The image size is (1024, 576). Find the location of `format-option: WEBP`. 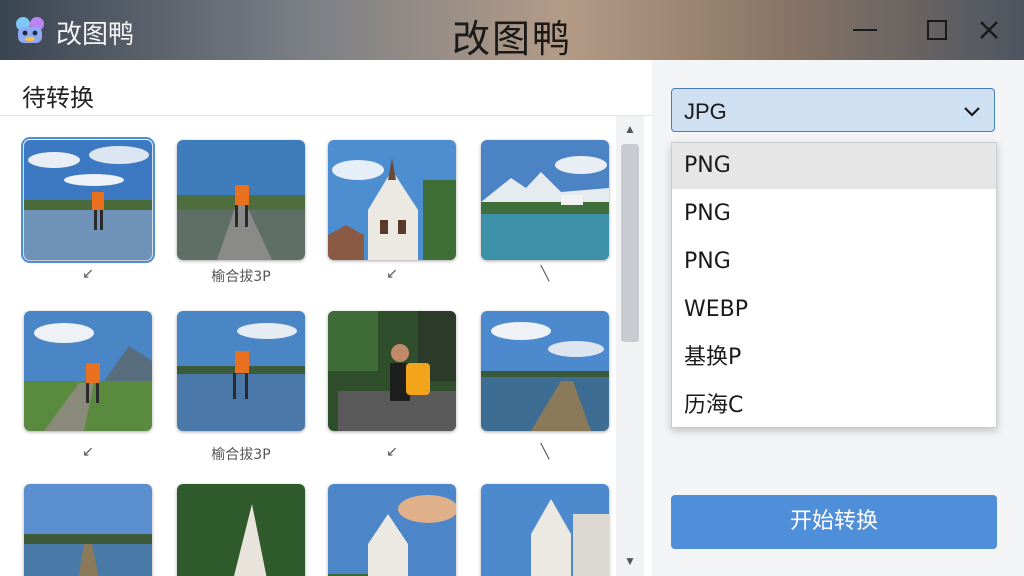

format-option: WEBP is located at coordinates (834, 310).